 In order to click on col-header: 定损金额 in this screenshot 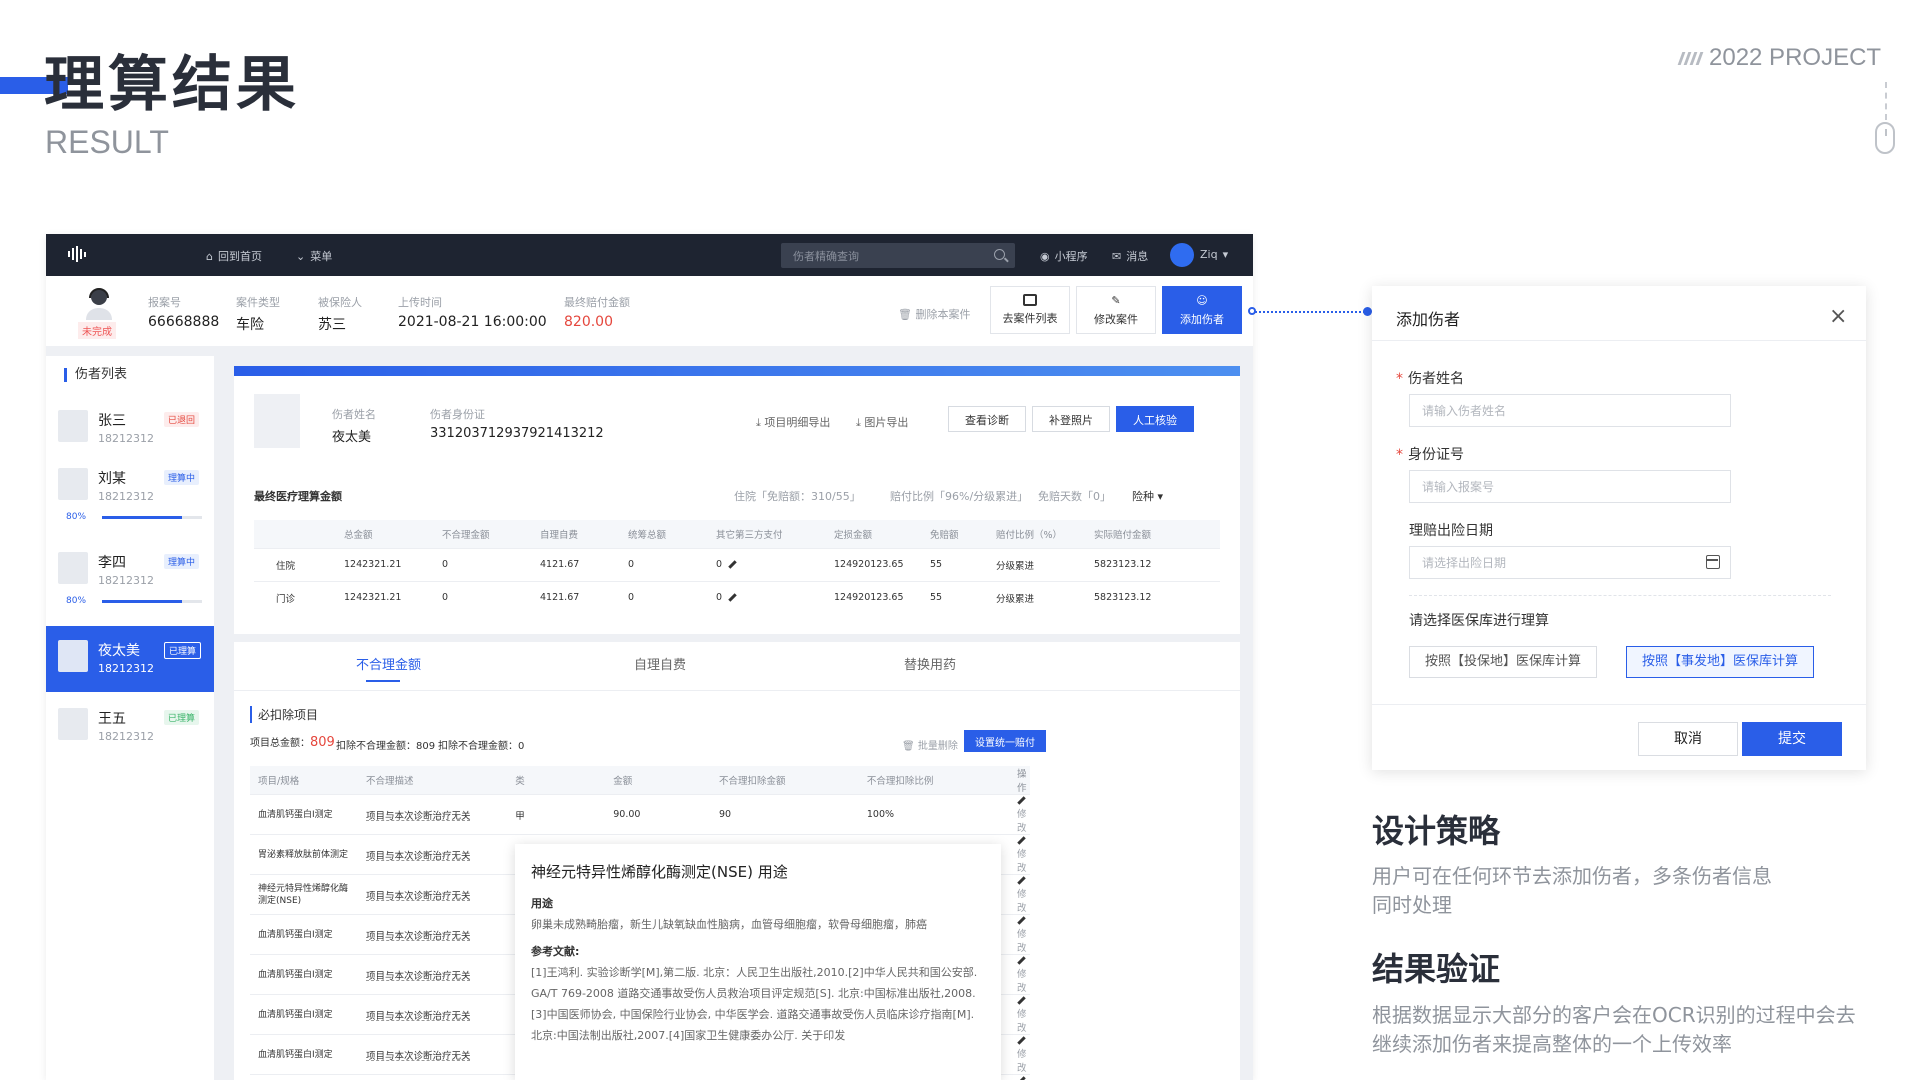, I will do `click(874, 534)`.